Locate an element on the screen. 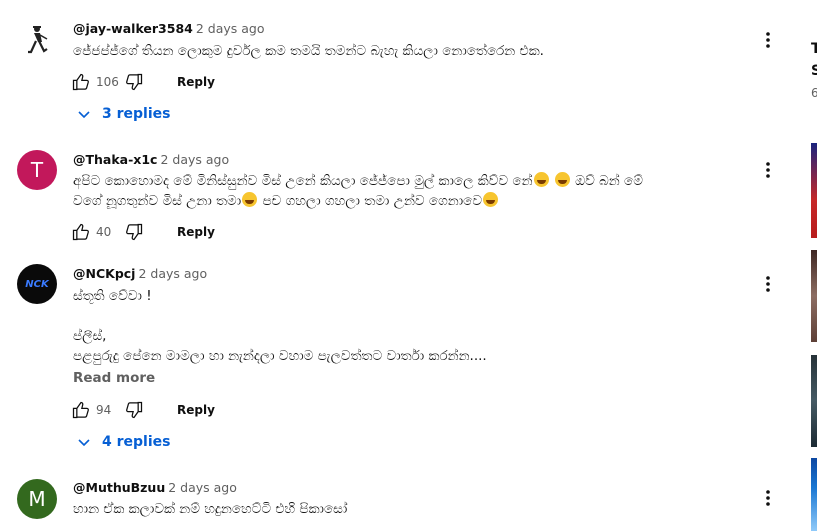 This screenshot has height=531, width=817. avatar: M is located at coordinates (37, 499).